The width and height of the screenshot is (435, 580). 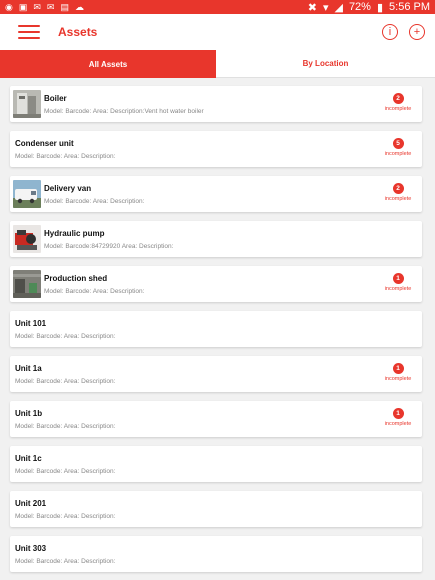 What do you see at coordinates (338, 7) in the screenshot?
I see `signal-icon: ◢` at bounding box center [338, 7].